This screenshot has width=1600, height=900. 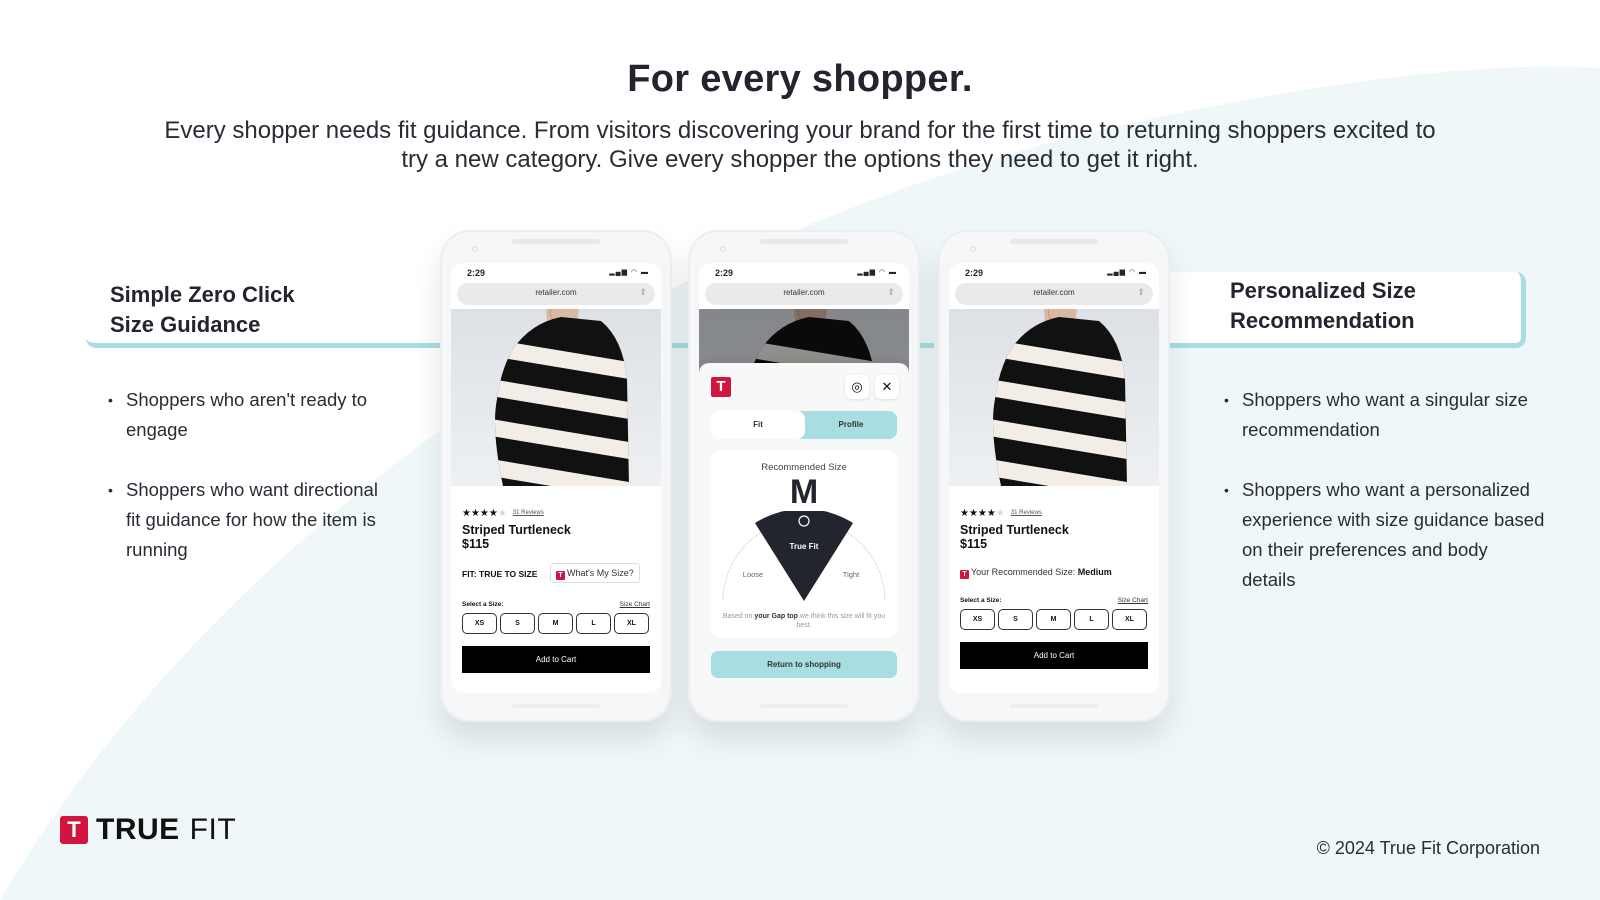 I want to click on profile-icon: ◎, so click(x=857, y=387).